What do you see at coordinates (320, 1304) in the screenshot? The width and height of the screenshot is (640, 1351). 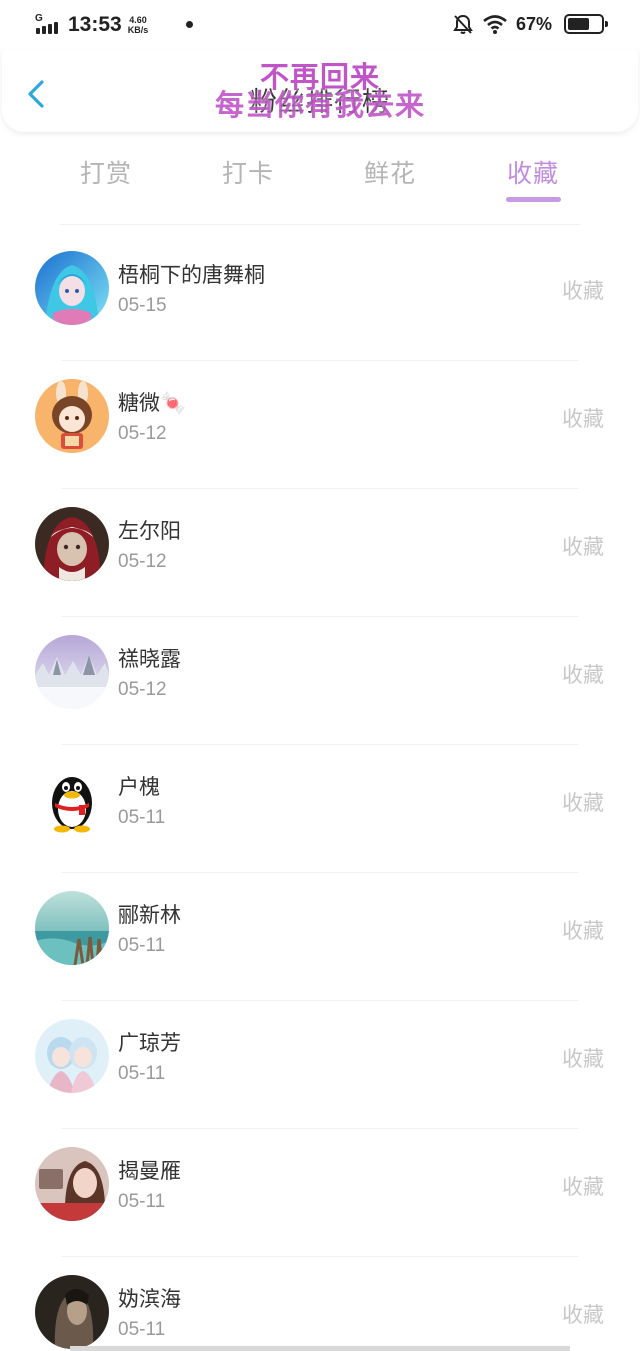 I see `list-item: 妫滨海 05-11 收藏` at bounding box center [320, 1304].